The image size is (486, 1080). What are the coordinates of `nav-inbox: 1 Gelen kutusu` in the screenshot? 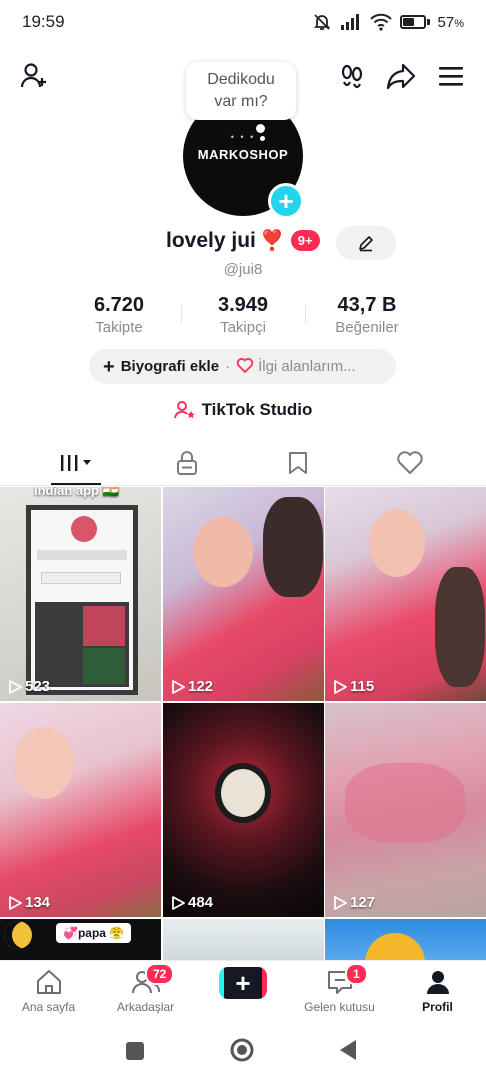 It's located at (339, 993).